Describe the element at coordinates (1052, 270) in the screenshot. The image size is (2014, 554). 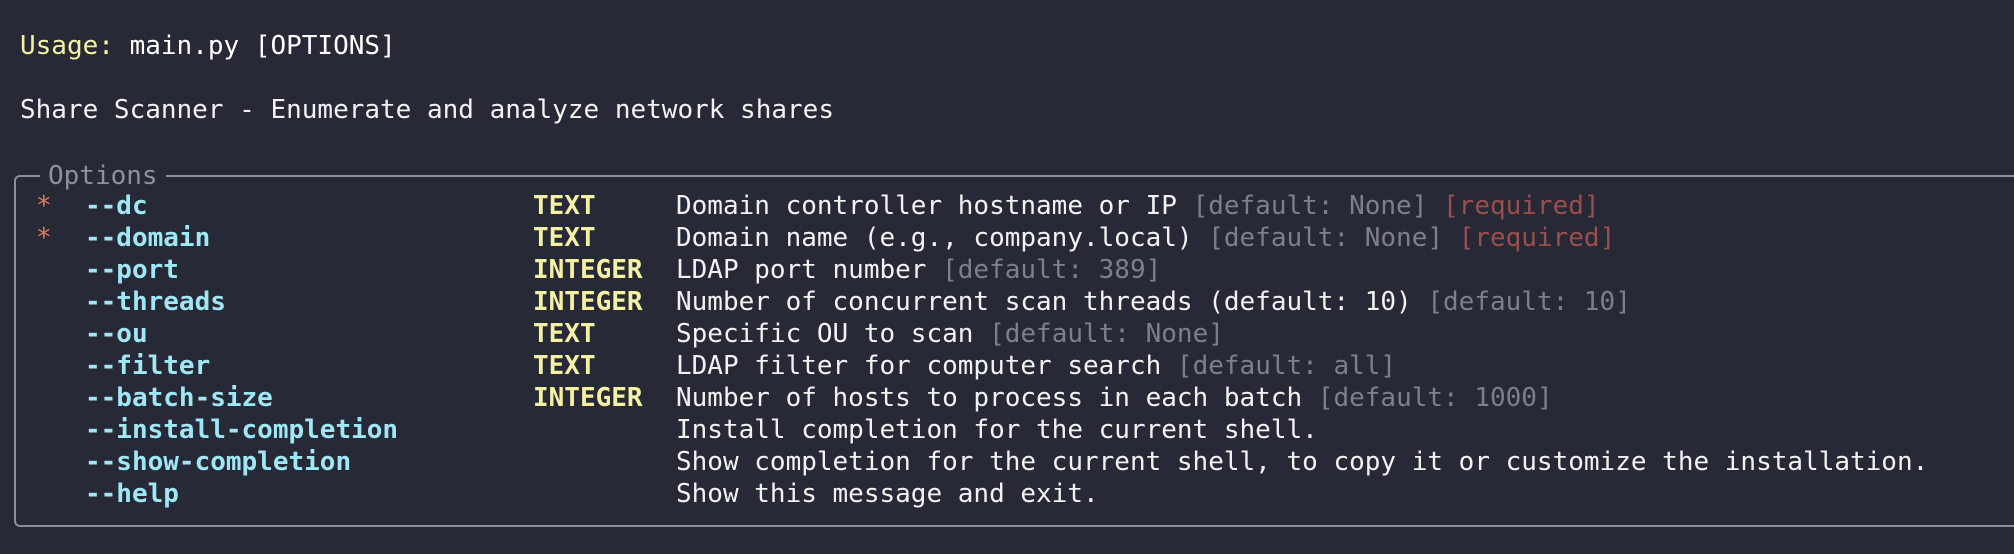
I see `option-default: [default: 389]` at that location.